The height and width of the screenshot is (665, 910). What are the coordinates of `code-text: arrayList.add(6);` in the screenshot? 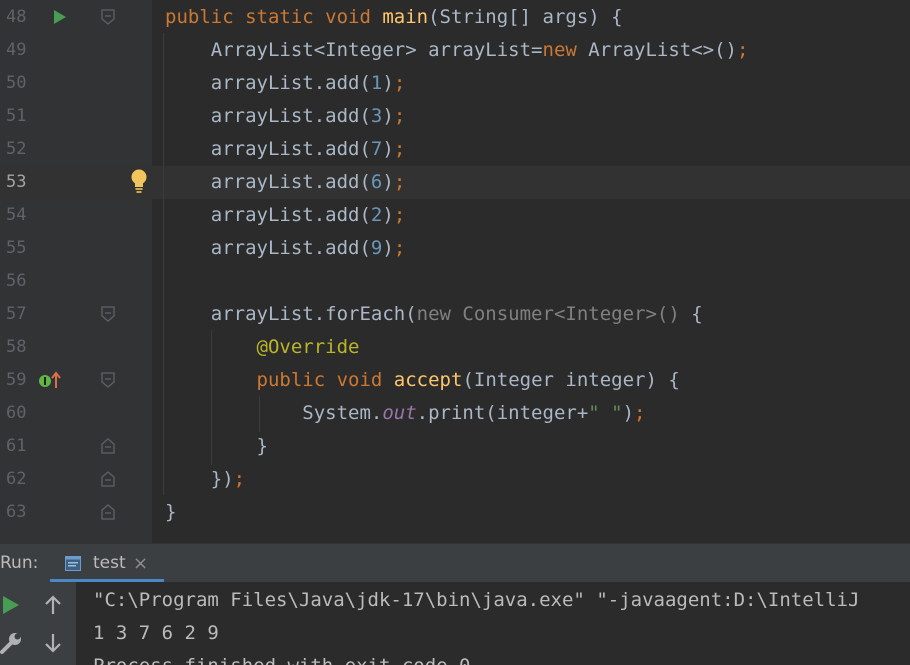 It's located at (285, 182).